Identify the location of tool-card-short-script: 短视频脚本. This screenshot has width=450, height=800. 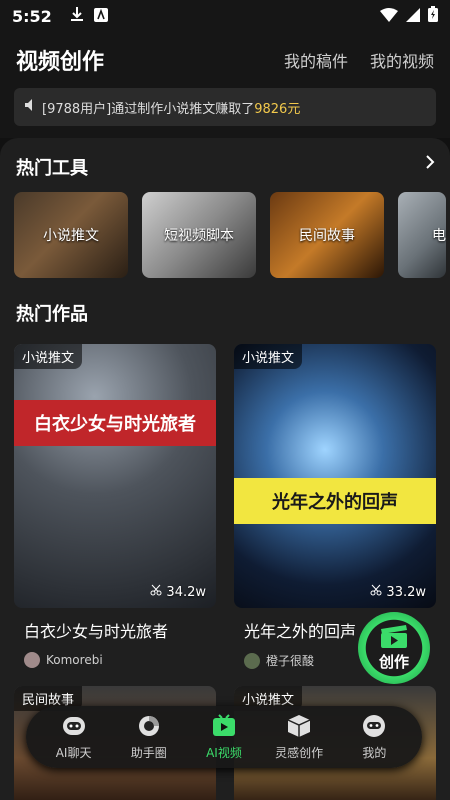
(199, 235).